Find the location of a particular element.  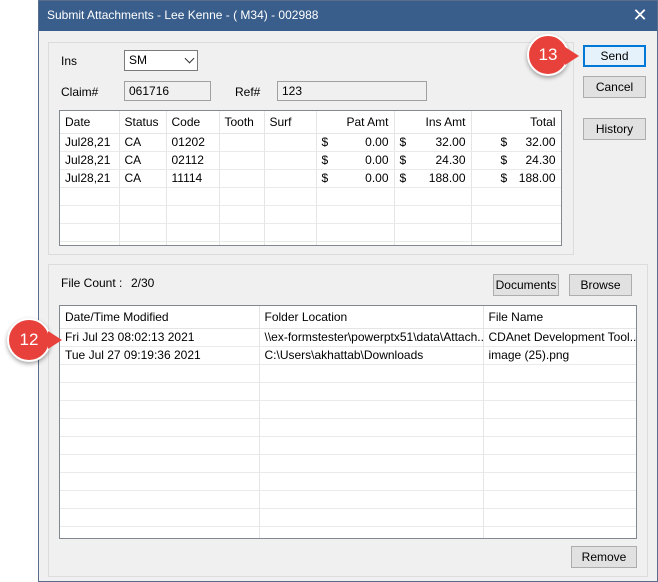

cell-date-modified: Fri Jul 23 08:02:13 2021 is located at coordinates (160, 337).